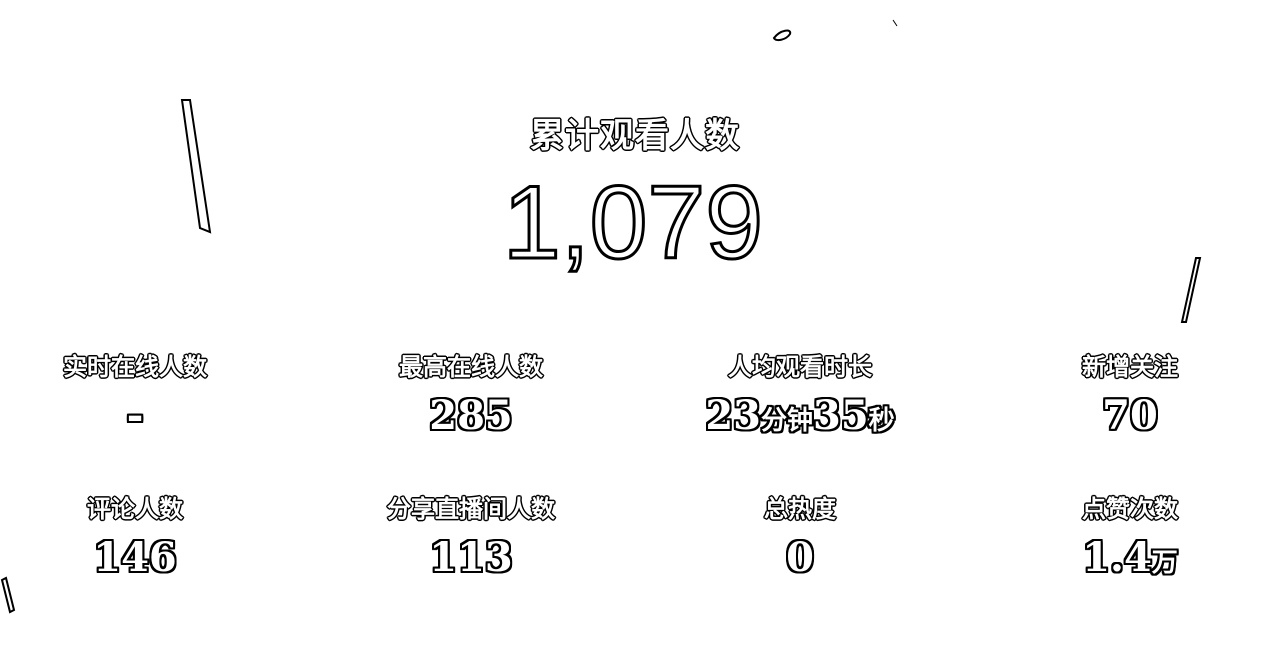 The image size is (1280, 655). What do you see at coordinates (135, 509) in the screenshot?
I see `stat-label: 评论人数` at bounding box center [135, 509].